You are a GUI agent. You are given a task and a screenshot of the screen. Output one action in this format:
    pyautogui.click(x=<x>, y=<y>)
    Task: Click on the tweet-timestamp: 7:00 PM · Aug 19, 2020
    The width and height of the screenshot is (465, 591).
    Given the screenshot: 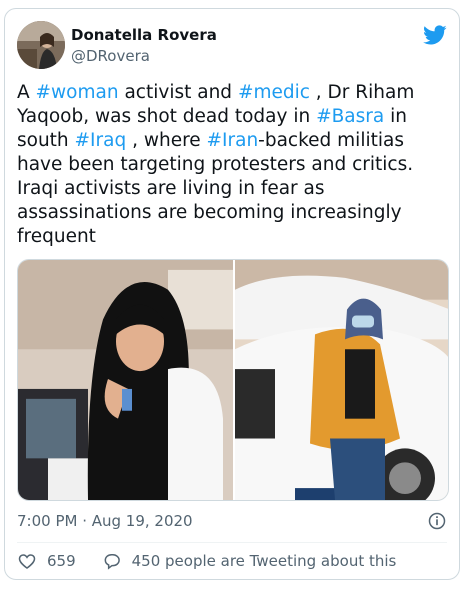 What is the action you would take?
    pyautogui.click(x=105, y=521)
    